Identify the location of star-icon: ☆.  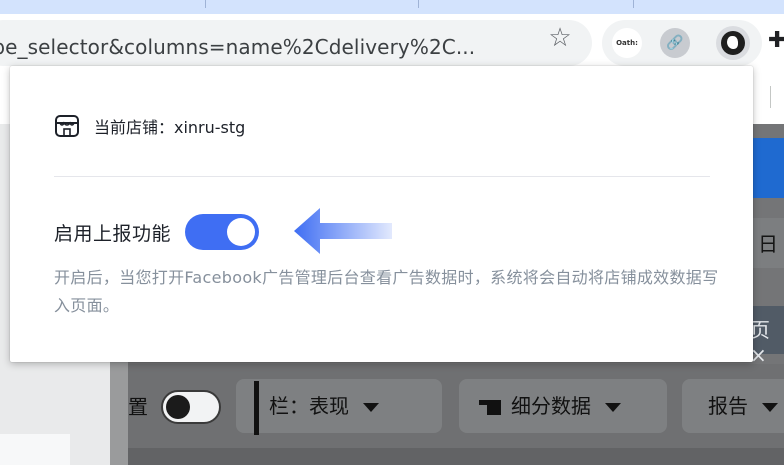
(560, 38).